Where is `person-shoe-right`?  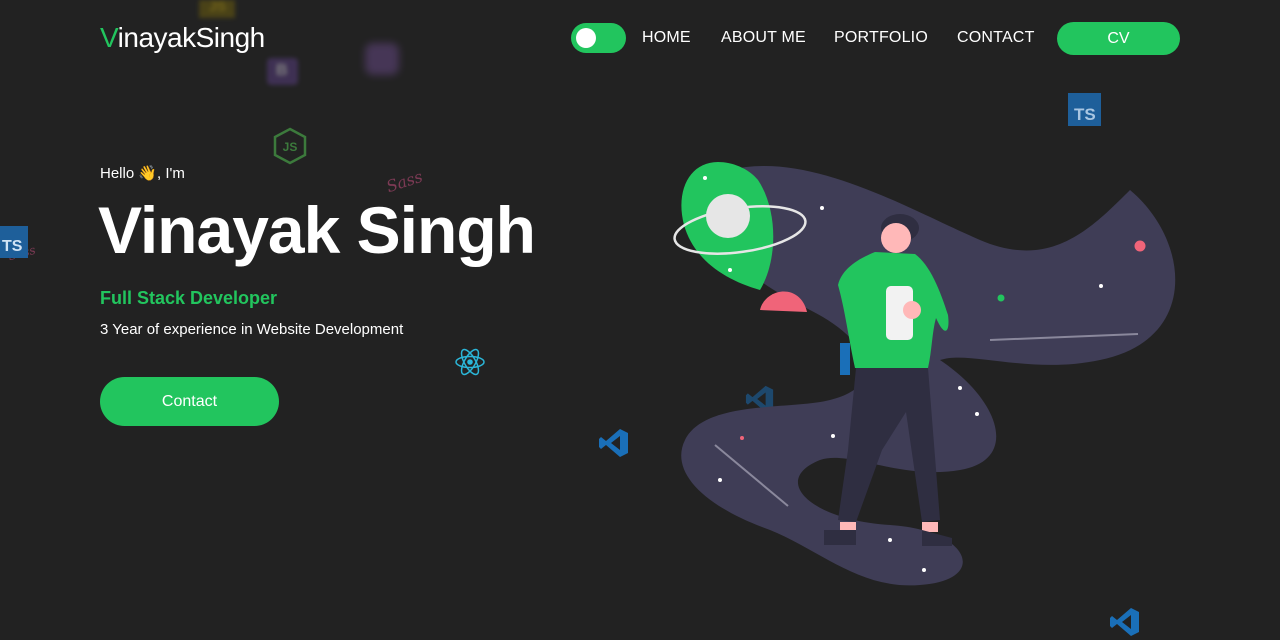
person-shoe-right is located at coordinates (937, 538).